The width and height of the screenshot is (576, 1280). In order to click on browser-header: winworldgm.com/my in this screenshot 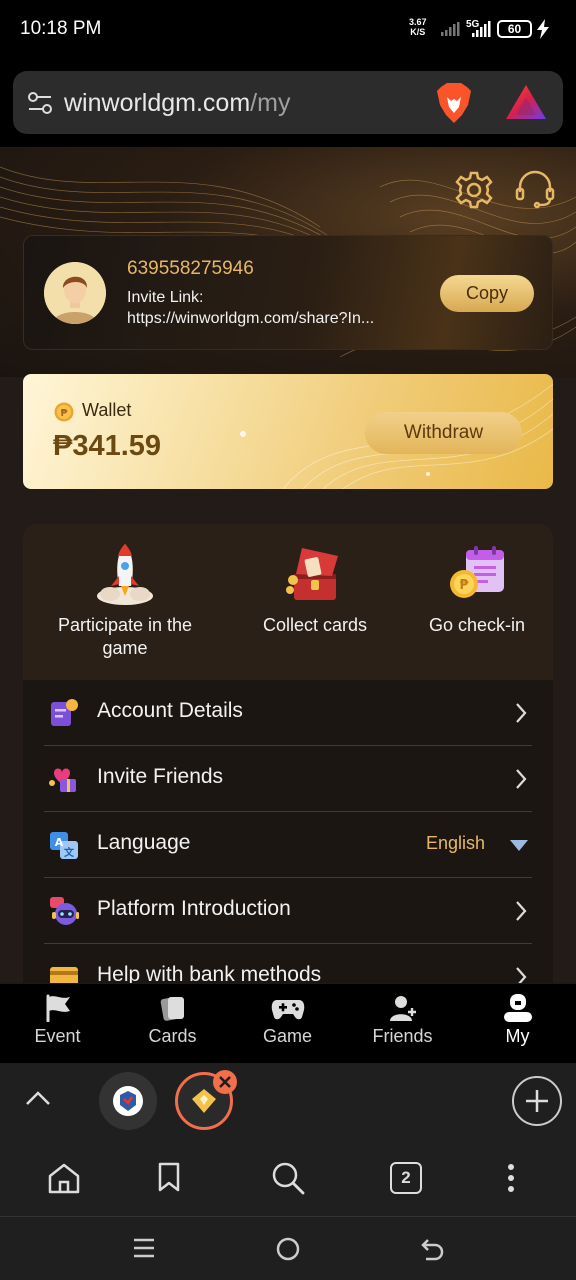, I will do `click(288, 103)`.